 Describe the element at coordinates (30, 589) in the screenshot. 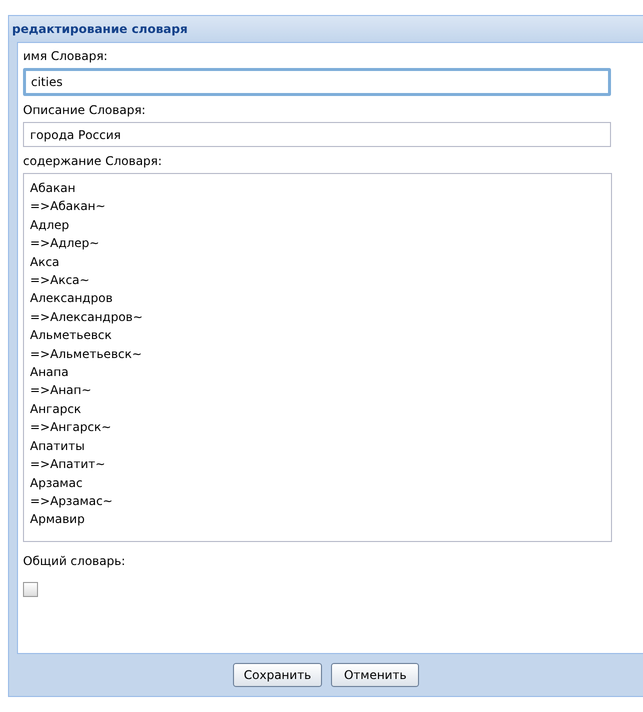

I see `shared-checkbox` at that location.